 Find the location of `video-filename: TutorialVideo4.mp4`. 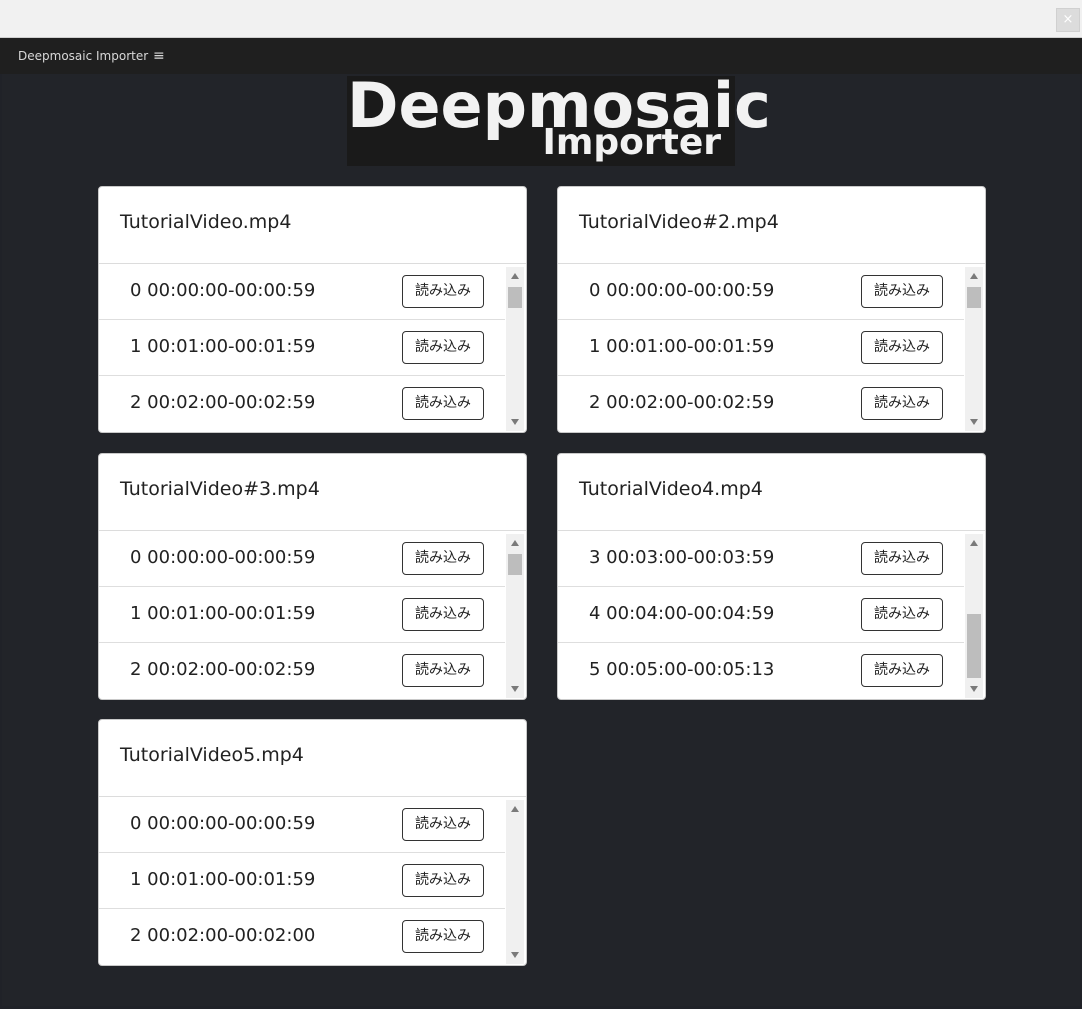

video-filename: TutorialVideo4.mp4 is located at coordinates (671, 489).